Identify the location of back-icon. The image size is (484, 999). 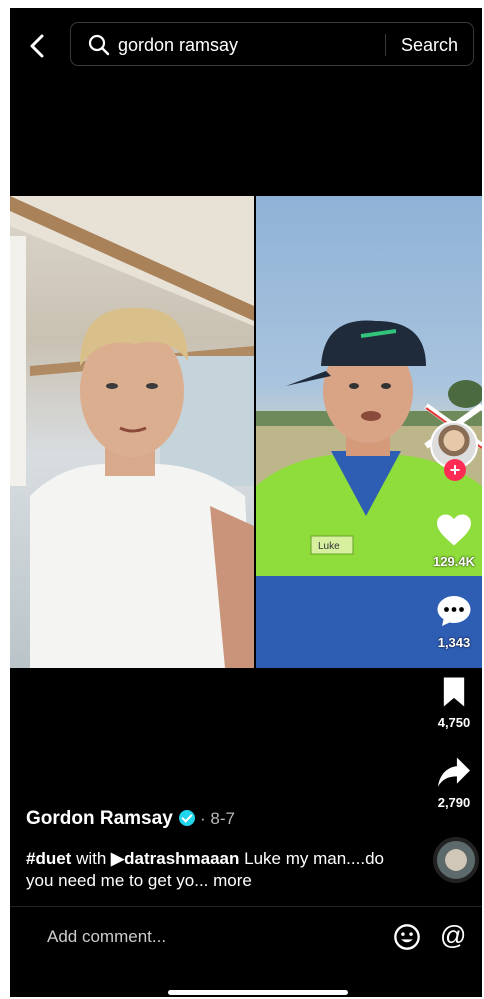
(37, 46).